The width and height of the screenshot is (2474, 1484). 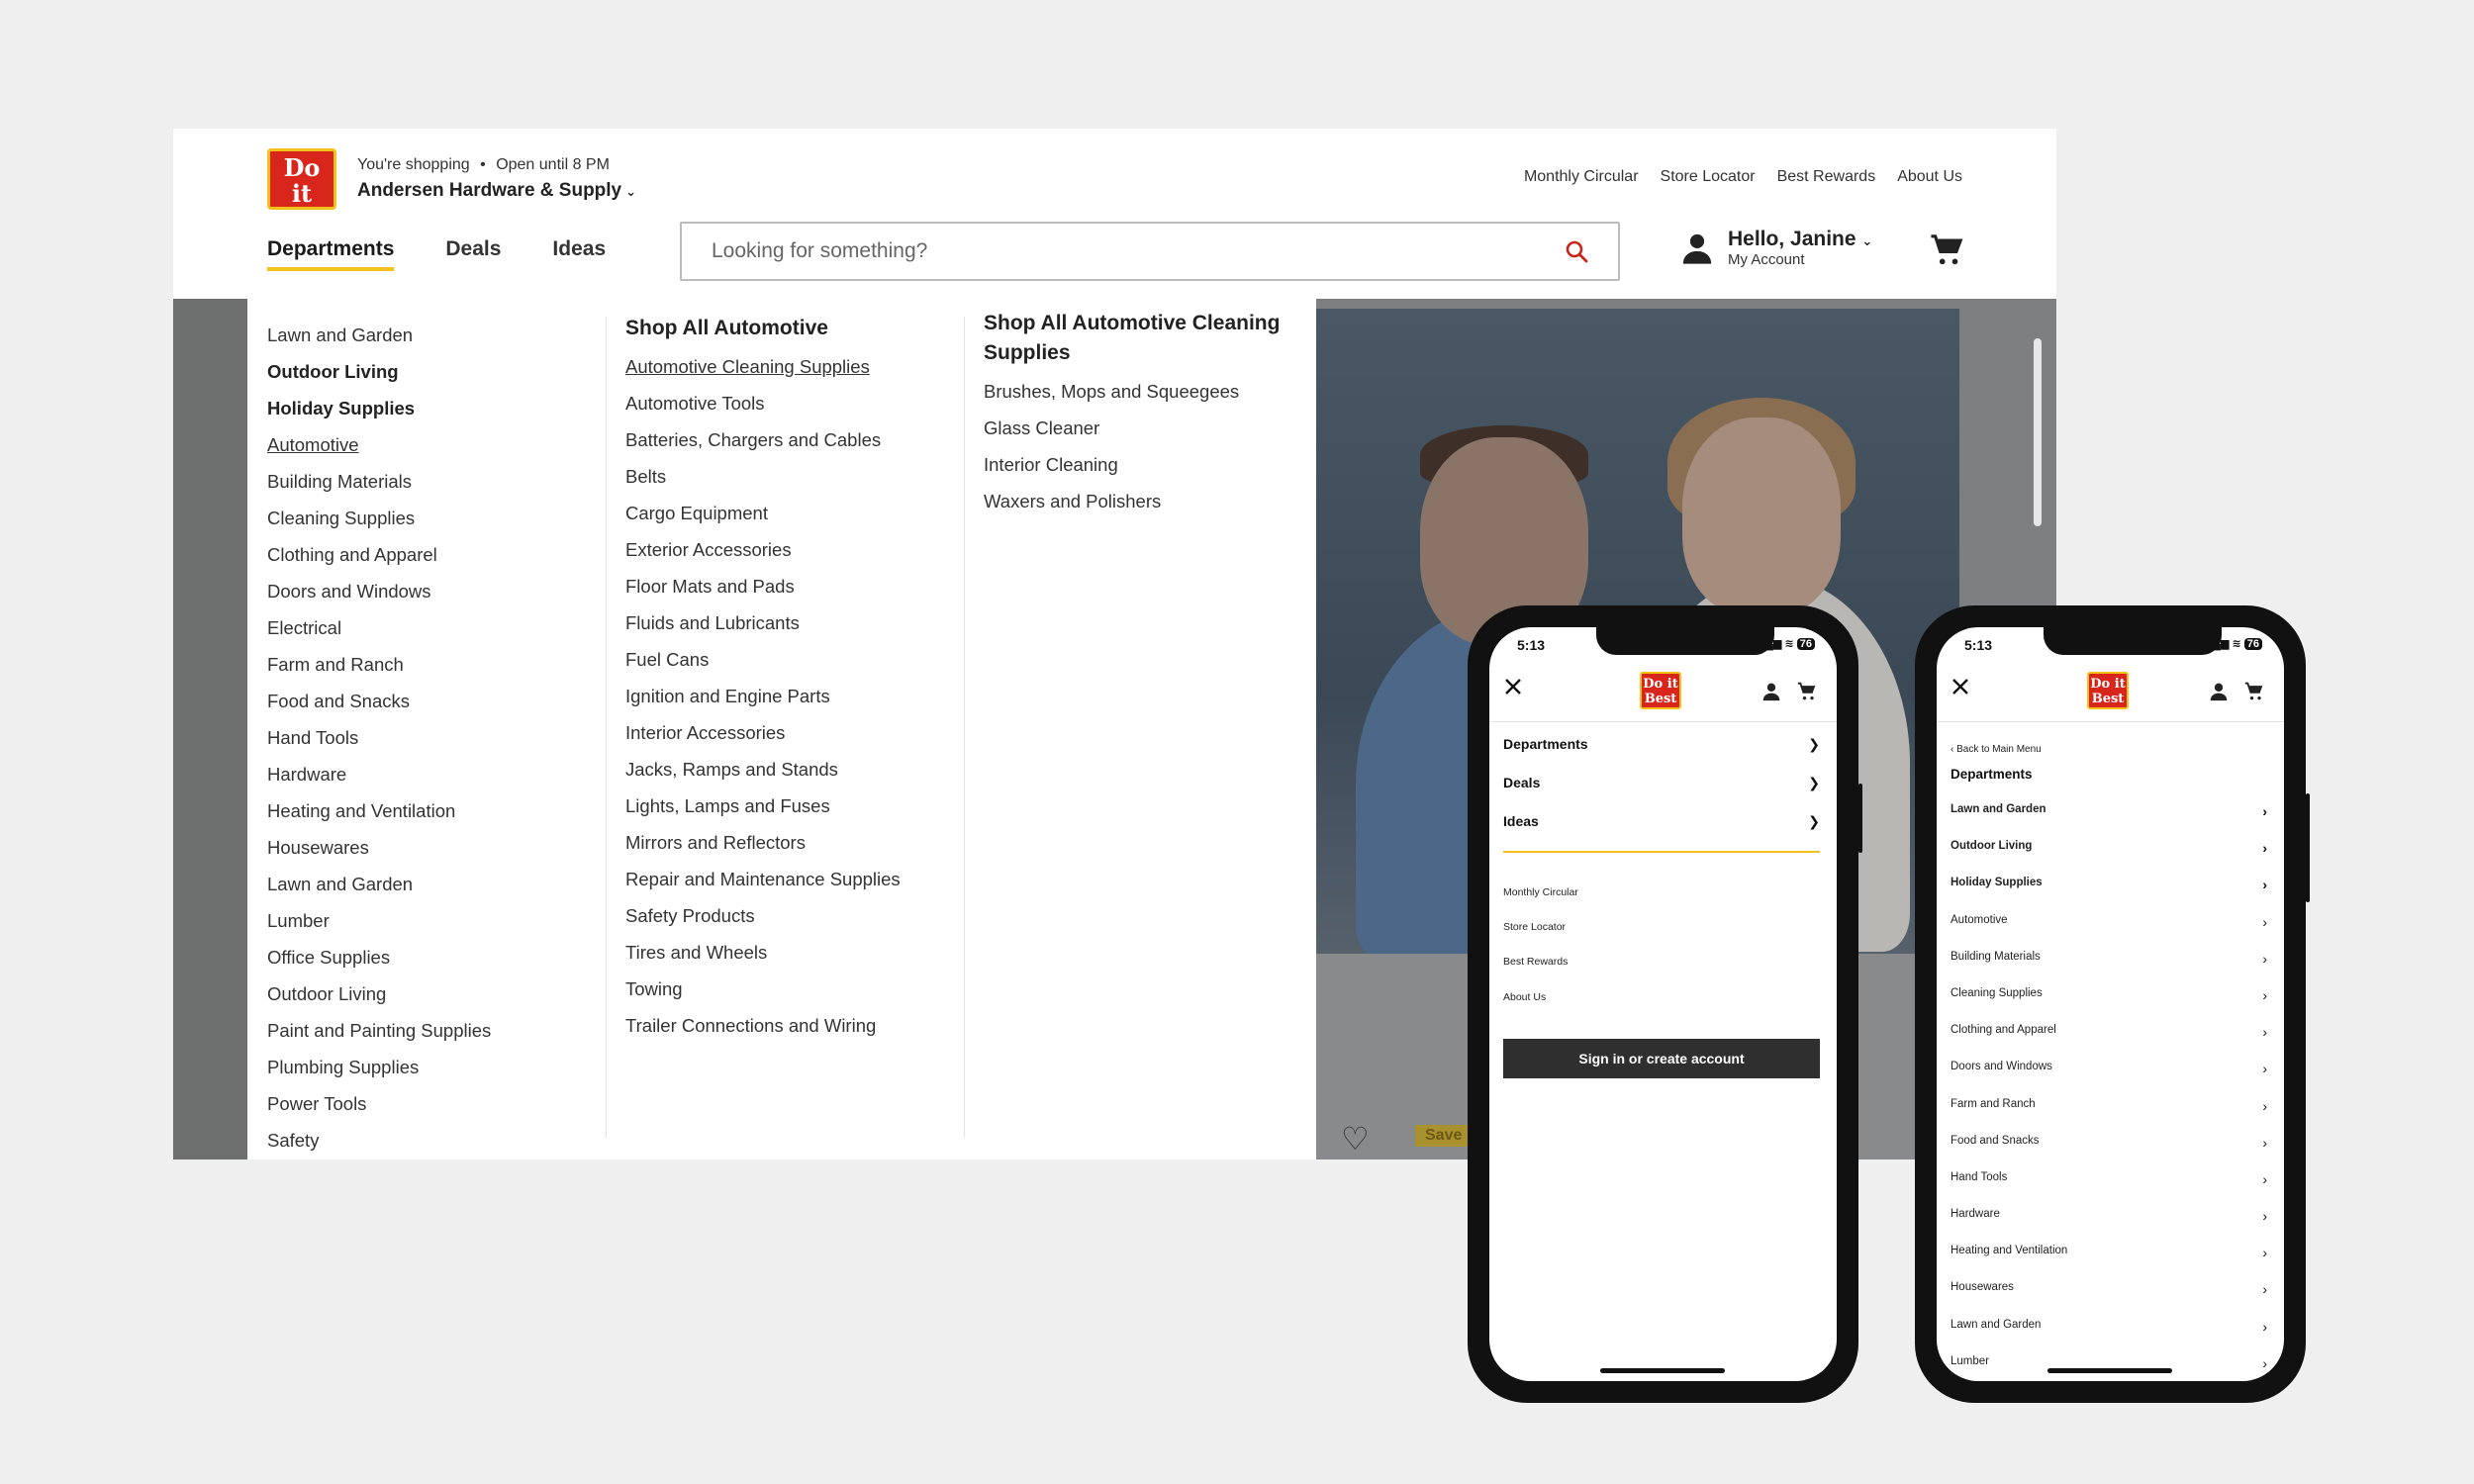 I want to click on subcat-item: Fuel Cans, so click(x=763, y=659).